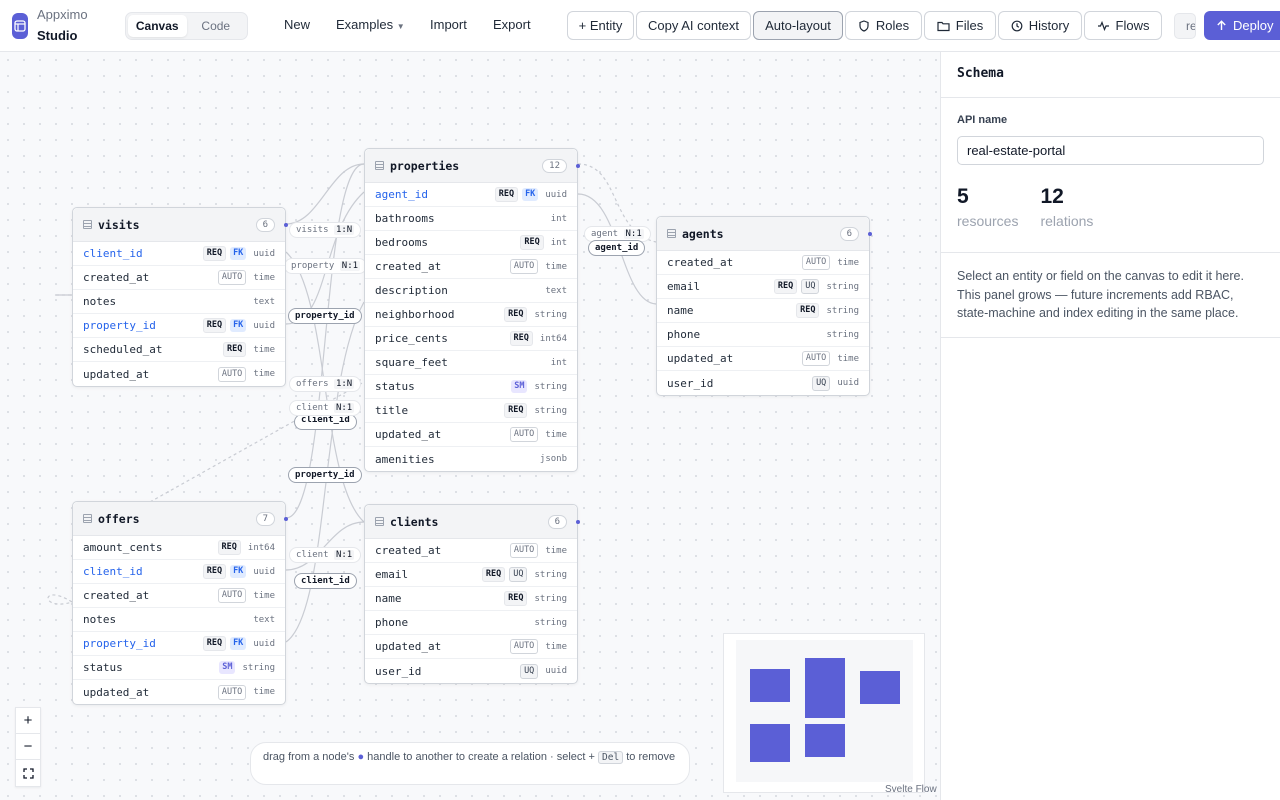  I want to click on clock-icon, so click(1017, 25).